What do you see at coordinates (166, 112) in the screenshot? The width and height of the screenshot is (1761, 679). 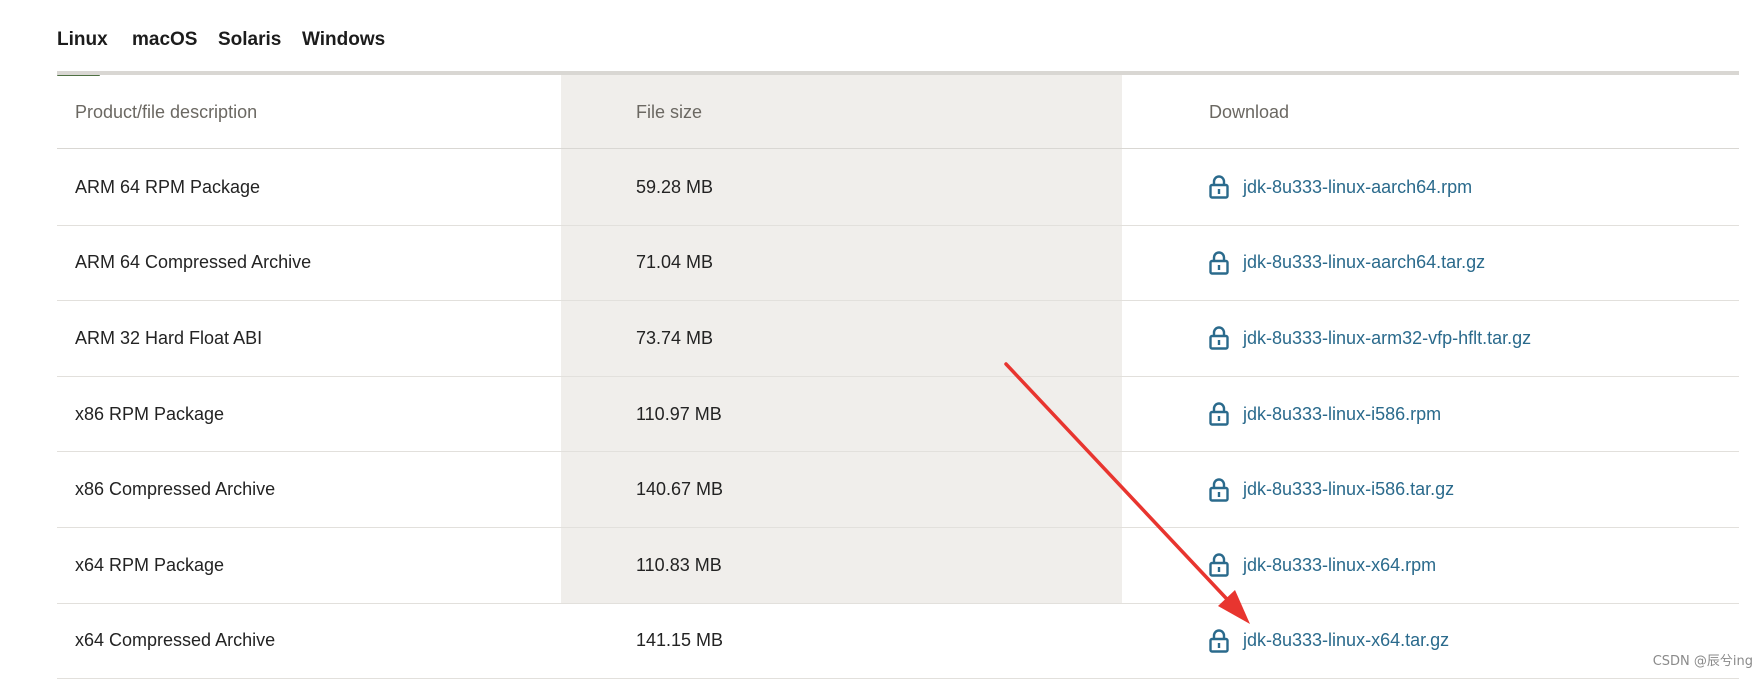 I see `header-description: Product/file description` at bounding box center [166, 112].